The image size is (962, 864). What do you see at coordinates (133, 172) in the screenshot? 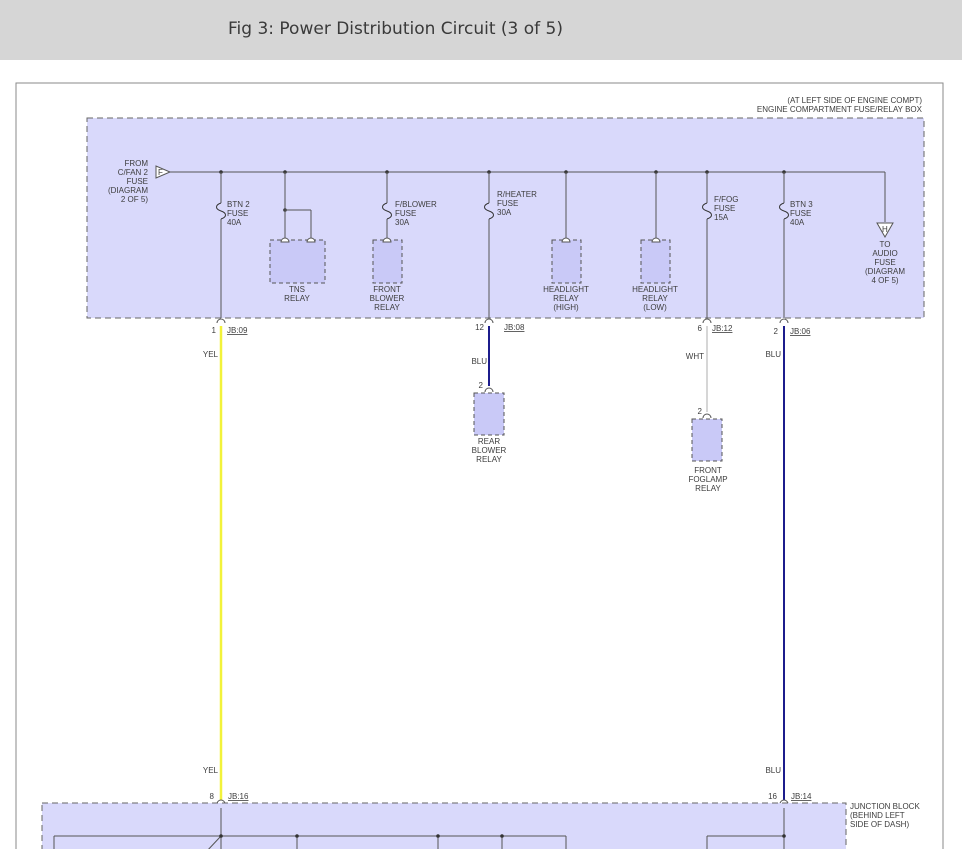
I see `from-label-line: C/FAN 2` at bounding box center [133, 172].